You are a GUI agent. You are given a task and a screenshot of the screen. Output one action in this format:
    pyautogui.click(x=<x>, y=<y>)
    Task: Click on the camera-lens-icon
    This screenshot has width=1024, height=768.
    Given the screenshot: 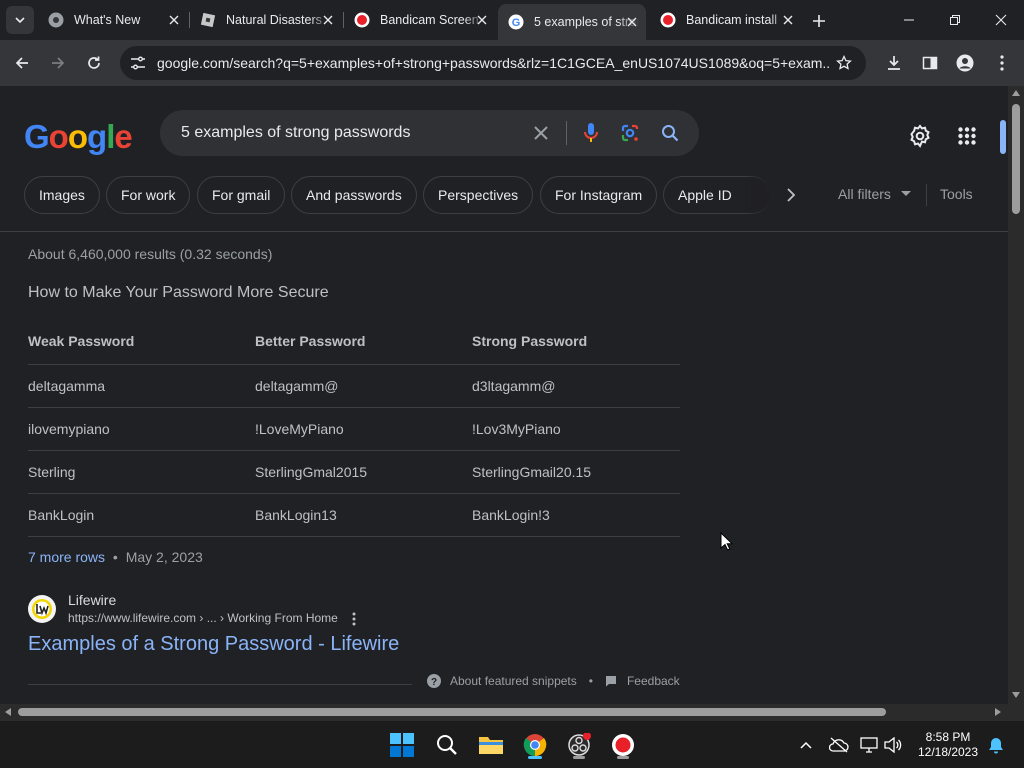 What is the action you would take?
    pyautogui.click(x=630, y=133)
    